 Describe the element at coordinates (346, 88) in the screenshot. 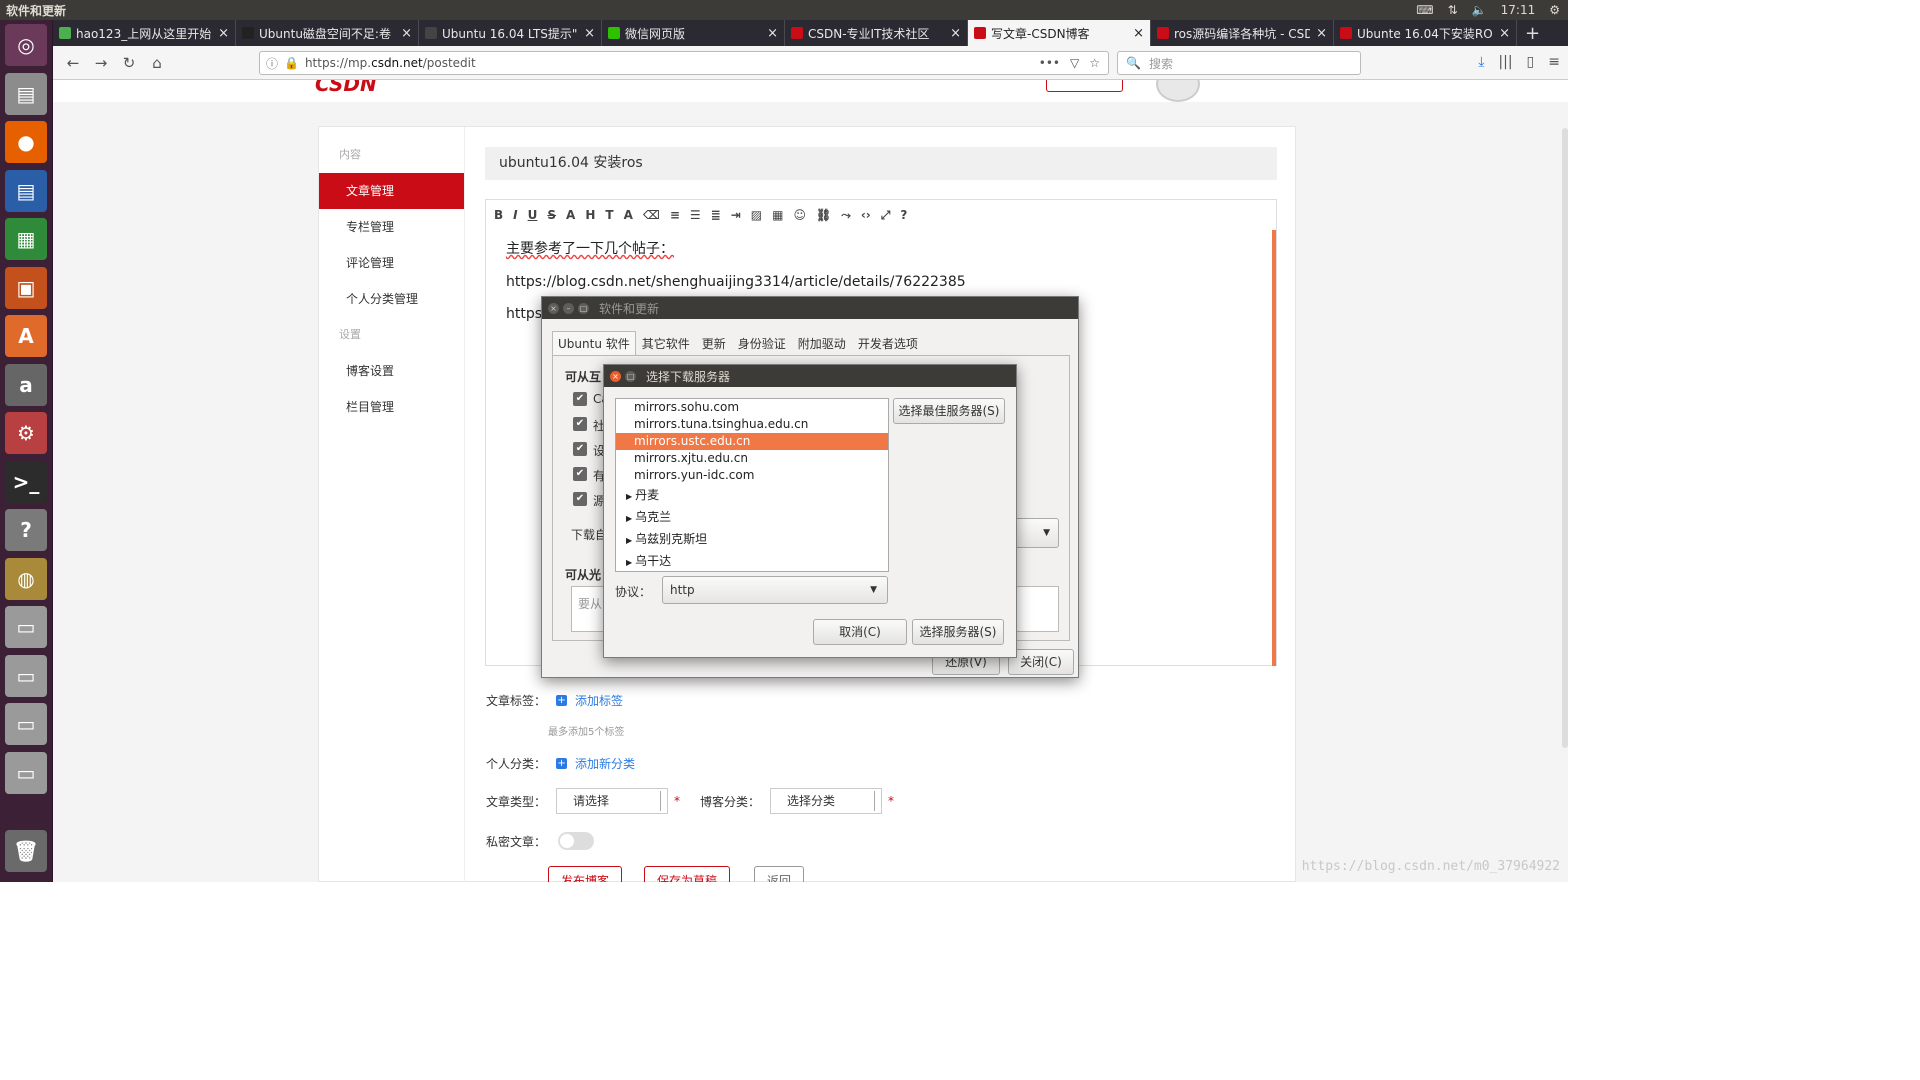

I see `csdn-logo: CSDN` at that location.